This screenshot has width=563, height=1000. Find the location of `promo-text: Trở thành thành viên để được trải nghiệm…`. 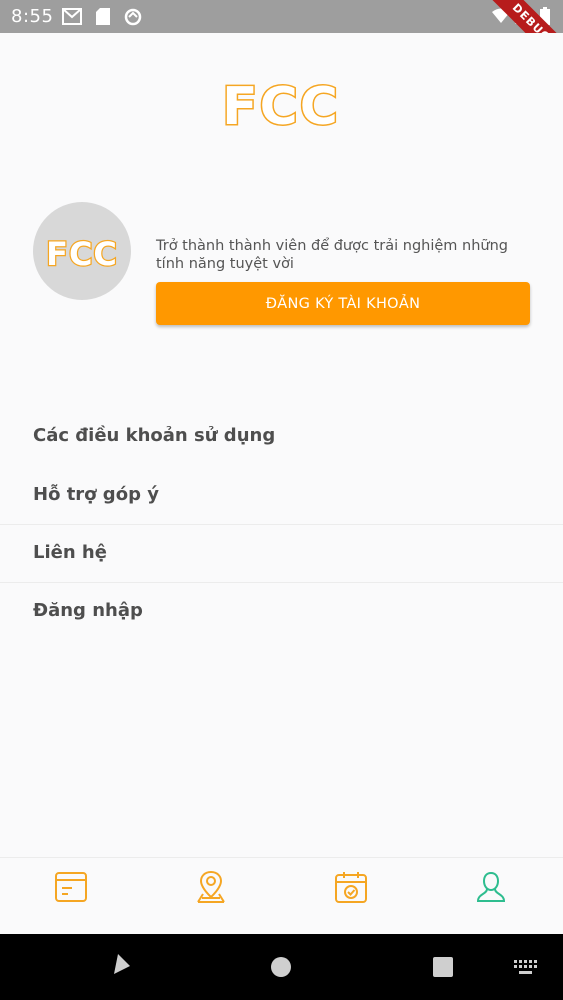

promo-text: Trở thành thành viên để được trải nghiệm… is located at coordinates (332, 255).